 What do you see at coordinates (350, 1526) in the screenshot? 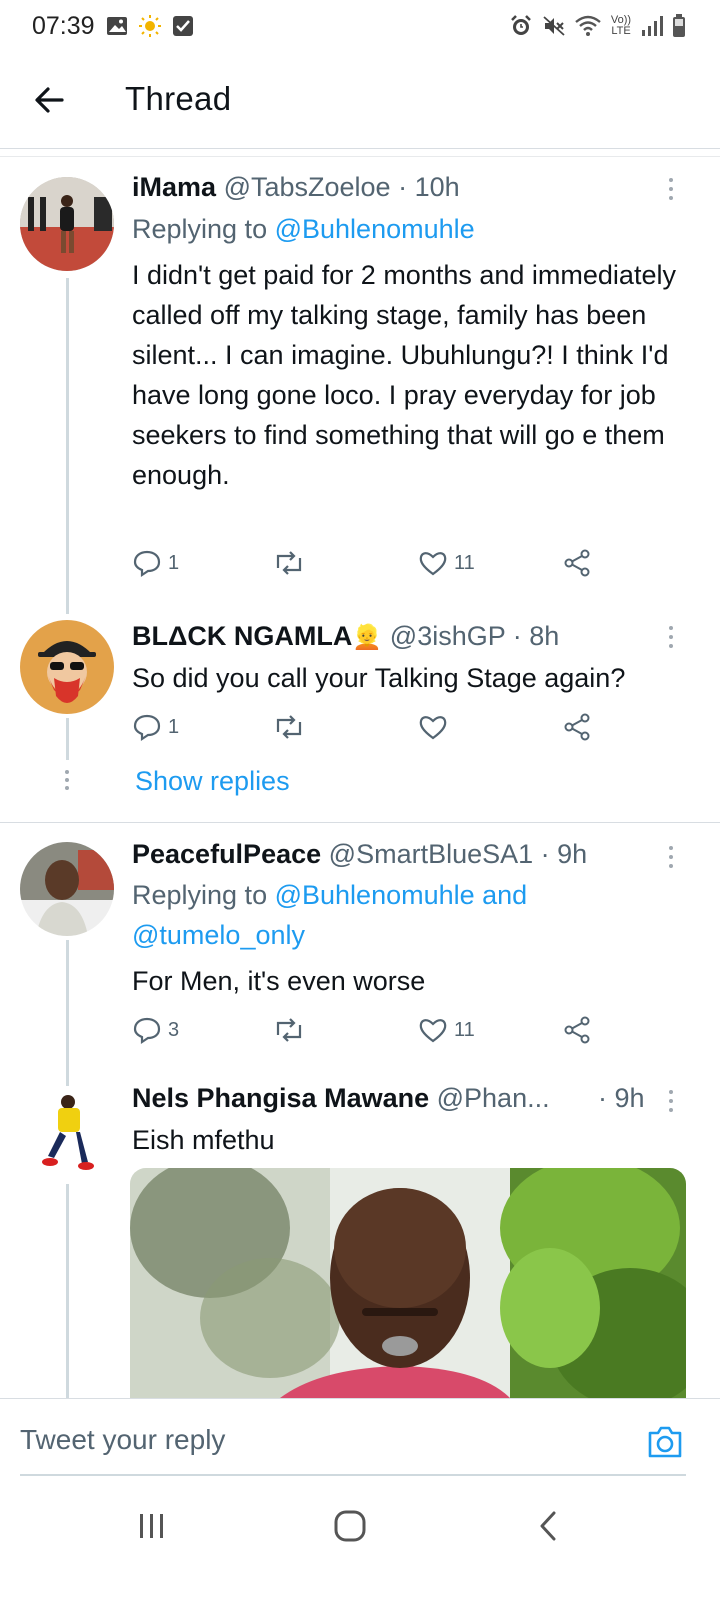
I see `home-icon` at bounding box center [350, 1526].